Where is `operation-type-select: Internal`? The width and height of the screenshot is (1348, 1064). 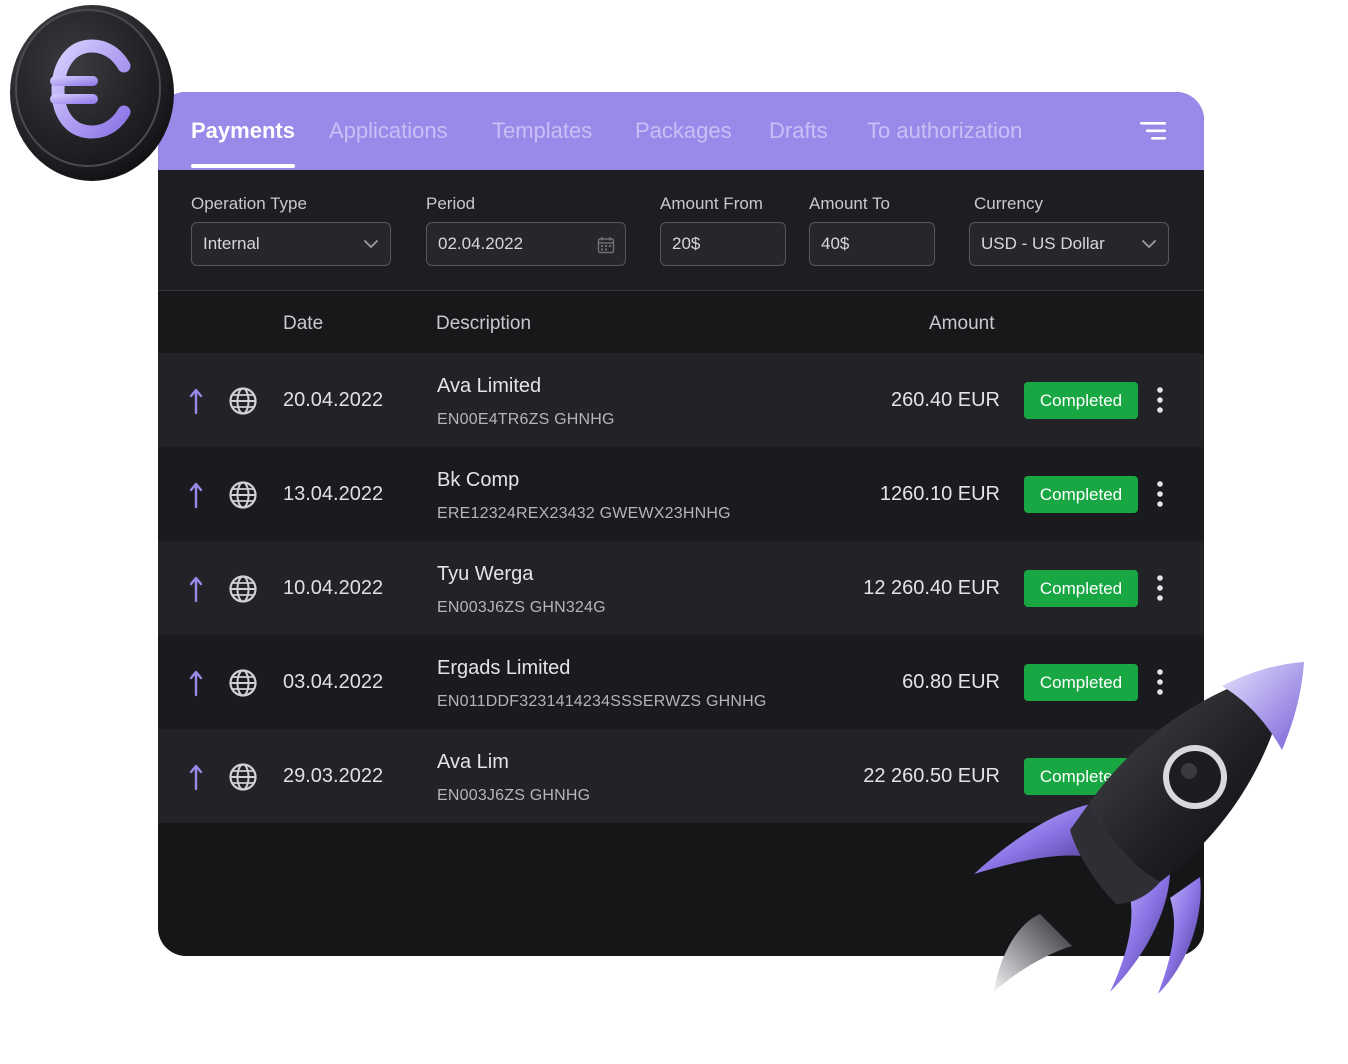
operation-type-select: Internal is located at coordinates (291, 244).